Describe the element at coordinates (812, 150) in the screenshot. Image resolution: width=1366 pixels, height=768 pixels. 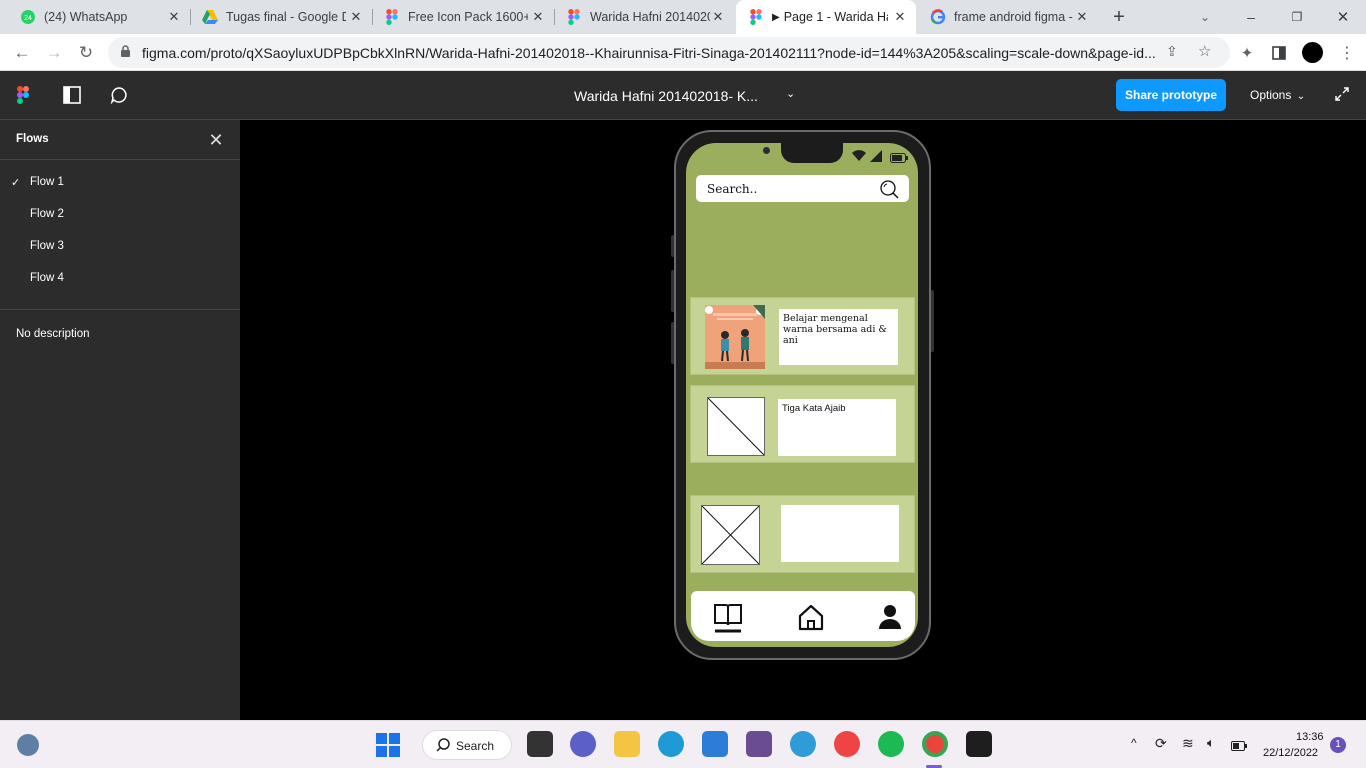
I see `phone-notch` at that location.